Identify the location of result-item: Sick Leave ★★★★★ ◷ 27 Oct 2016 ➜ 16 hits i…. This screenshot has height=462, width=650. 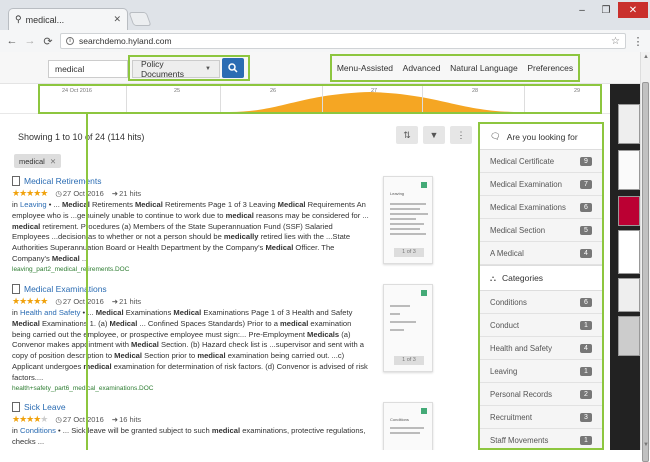
(192, 425).